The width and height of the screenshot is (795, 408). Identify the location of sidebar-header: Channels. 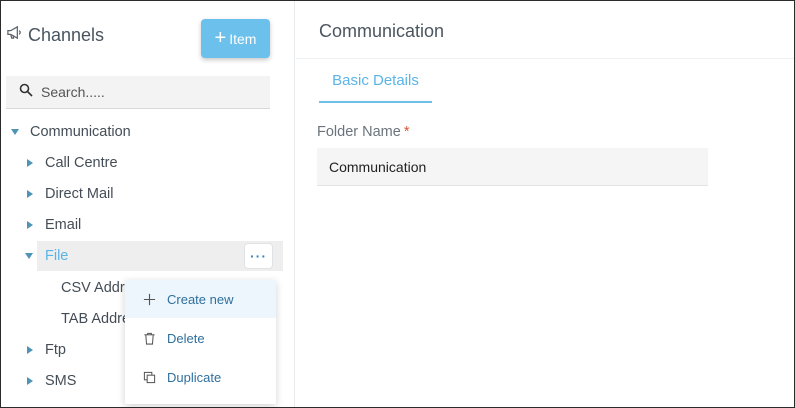
(55, 35).